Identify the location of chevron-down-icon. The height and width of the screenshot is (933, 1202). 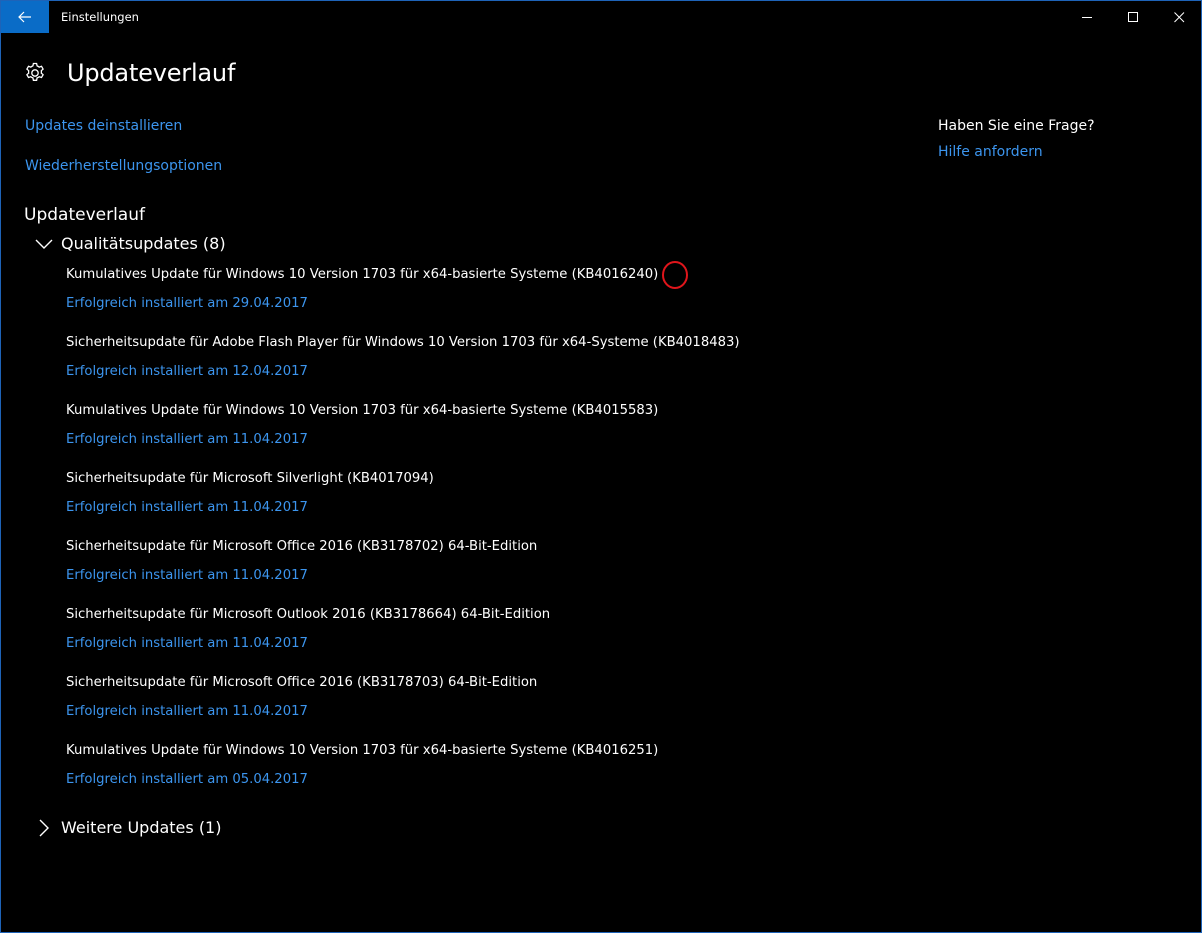
(44, 244).